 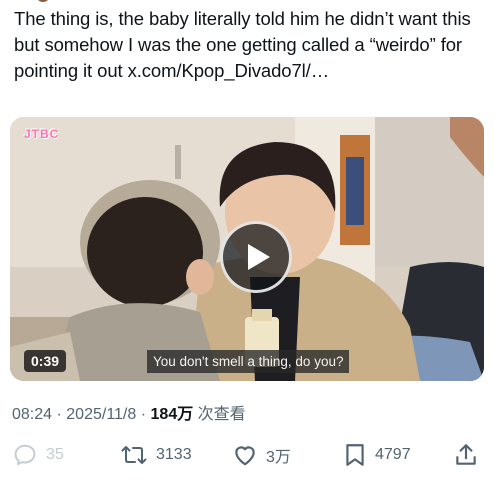 I want to click on bookmark-button: 4797, so click(x=377, y=455).